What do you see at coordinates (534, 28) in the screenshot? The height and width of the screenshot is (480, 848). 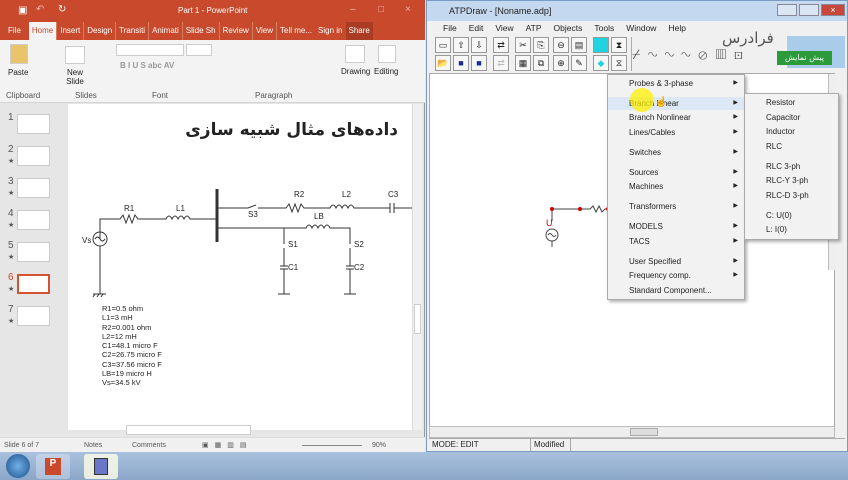 I see `menu-atp: ATP` at bounding box center [534, 28].